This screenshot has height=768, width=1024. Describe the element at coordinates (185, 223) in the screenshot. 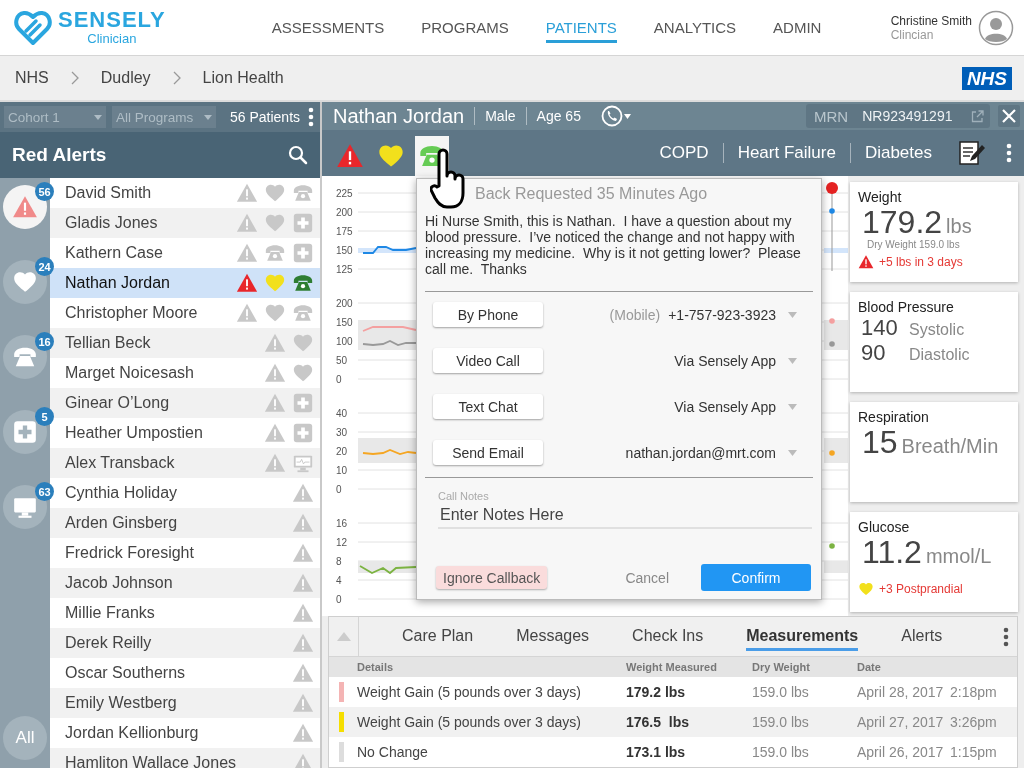

I see `patient-row: Gladis Jones` at that location.